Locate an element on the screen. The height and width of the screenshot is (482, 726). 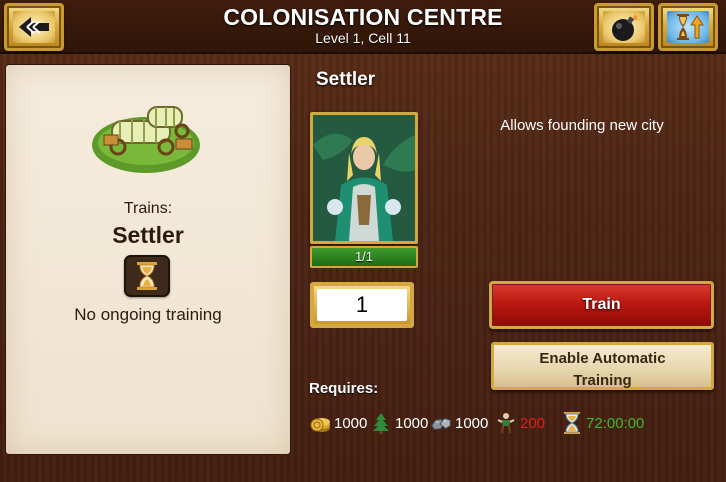
wood-tree-icon is located at coordinates (381, 423).